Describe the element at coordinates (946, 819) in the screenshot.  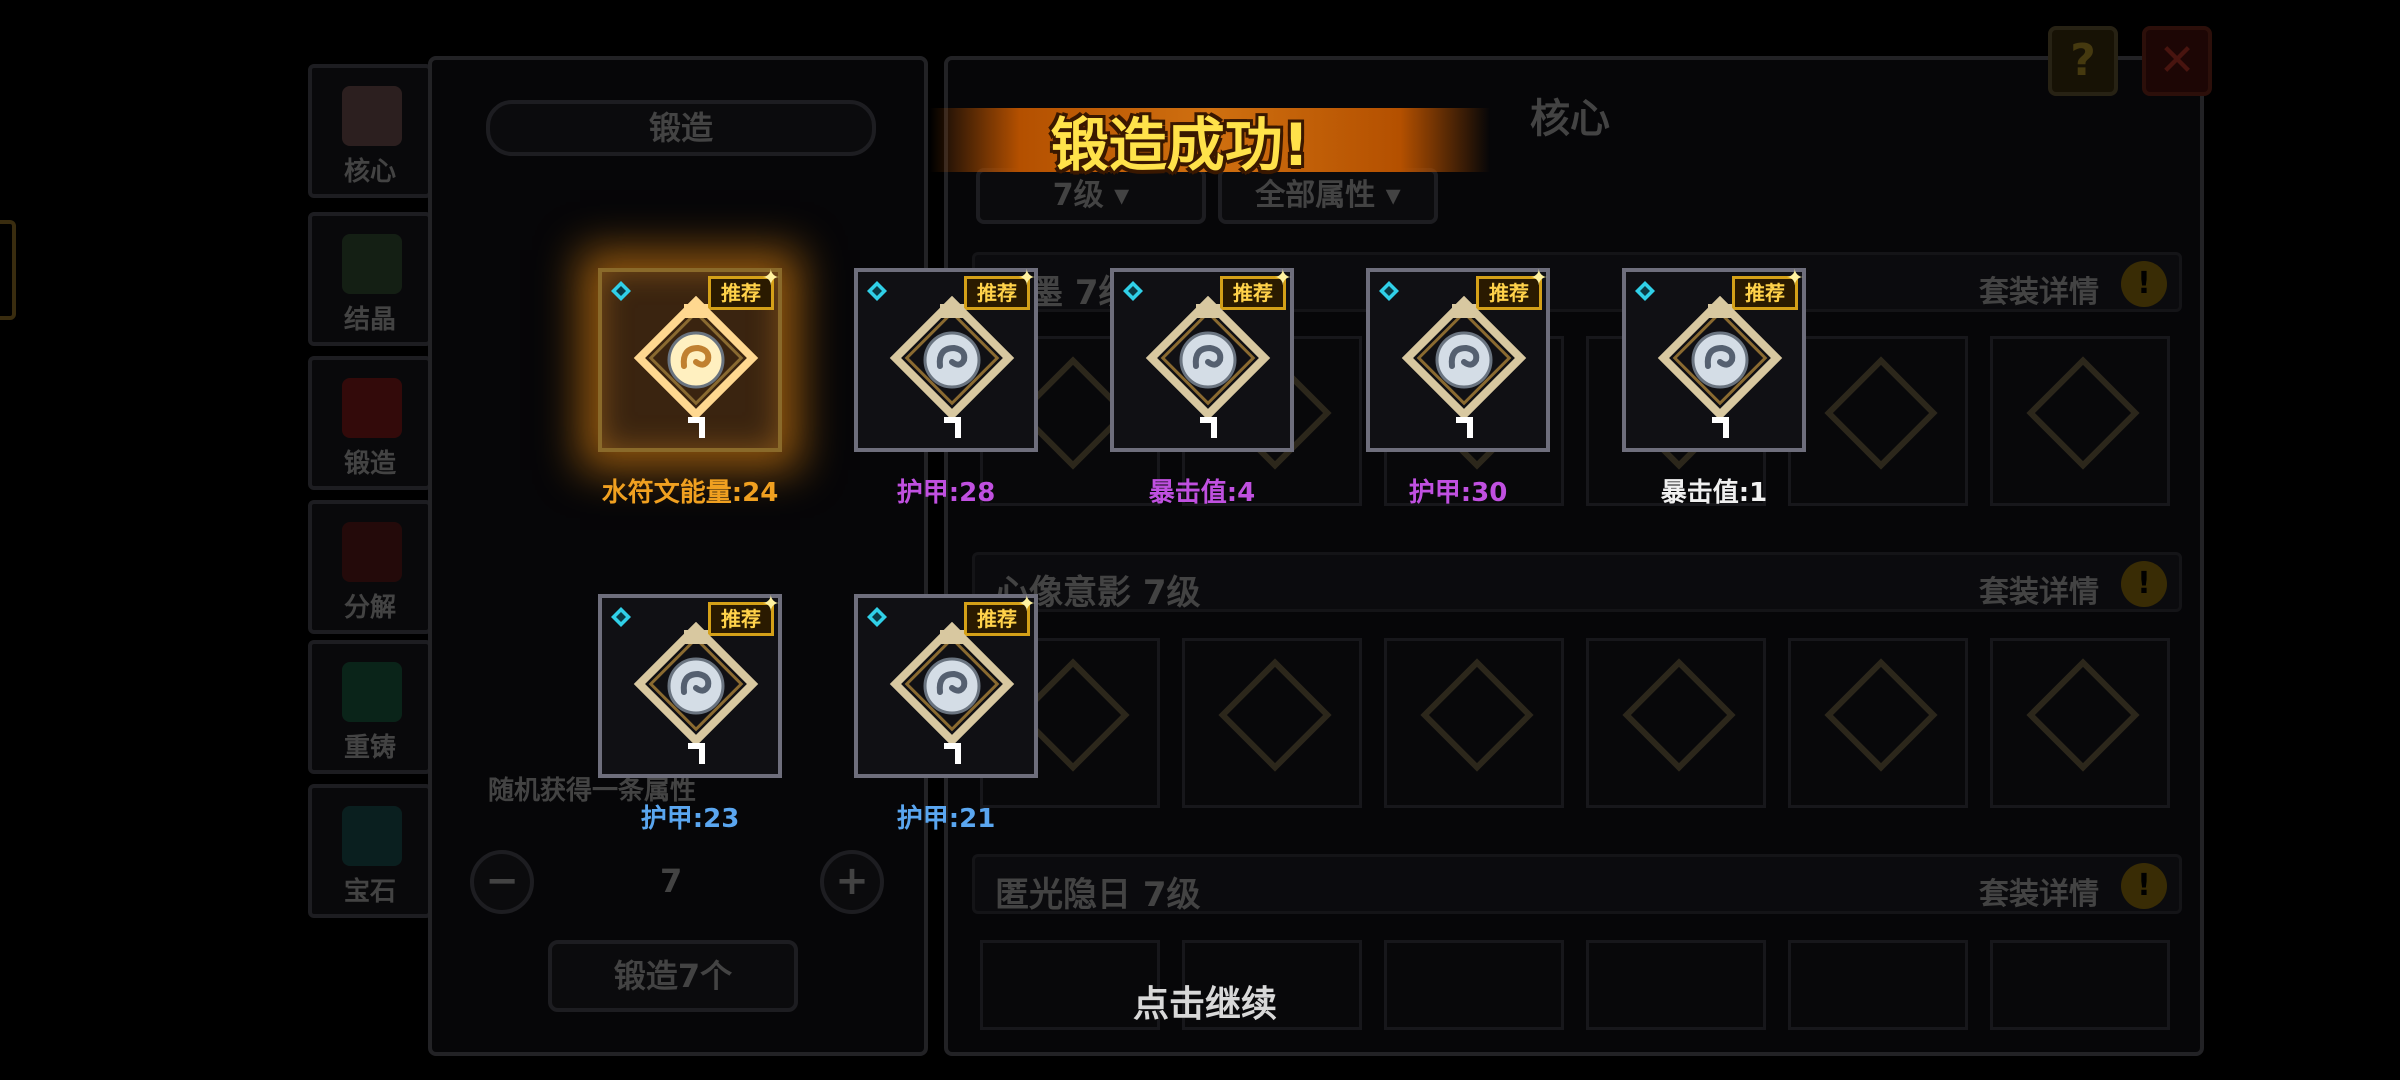
I see `result-label: 护甲:21` at that location.